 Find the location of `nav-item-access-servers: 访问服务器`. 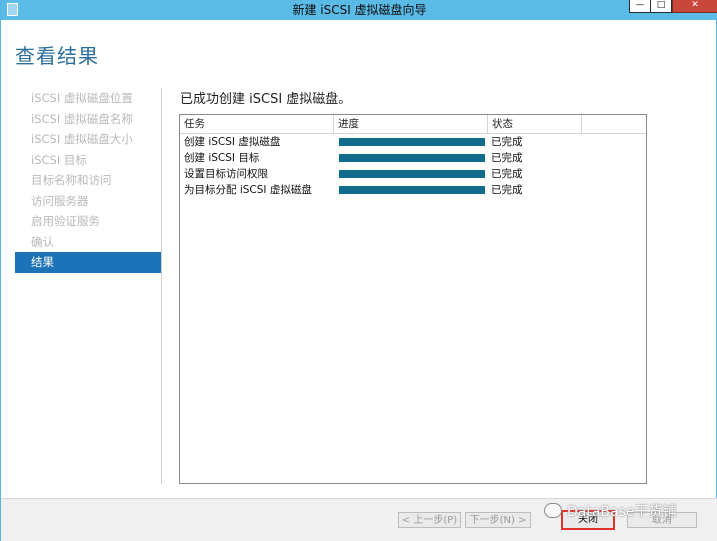

nav-item-access-servers: 访问服务器 is located at coordinates (60, 200).